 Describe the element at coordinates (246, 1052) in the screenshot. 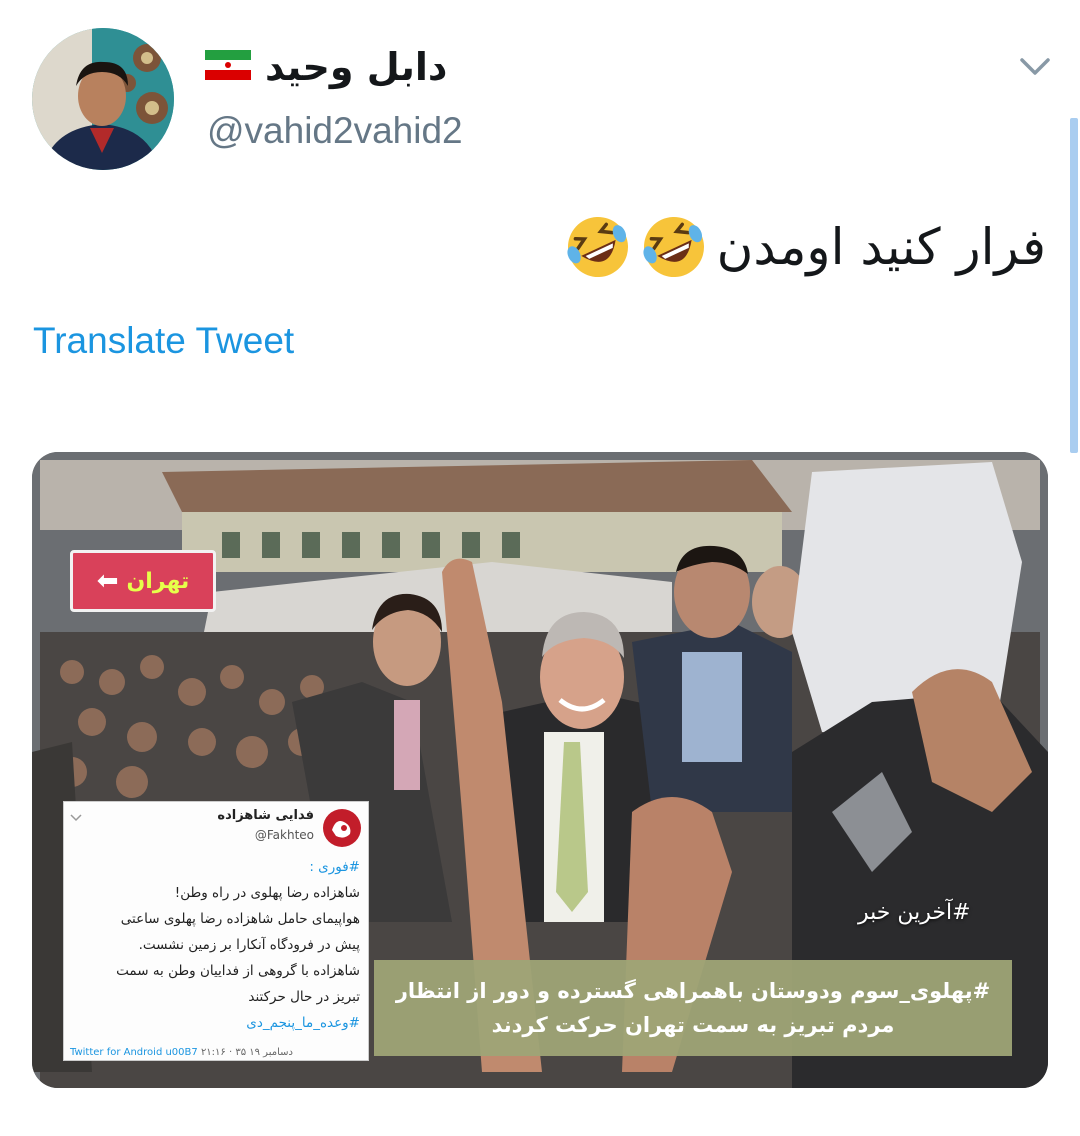

I see `embedded-timestamp: ۲۱:۱۶ · ۳۵ دسامبر ۱۹` at that location.